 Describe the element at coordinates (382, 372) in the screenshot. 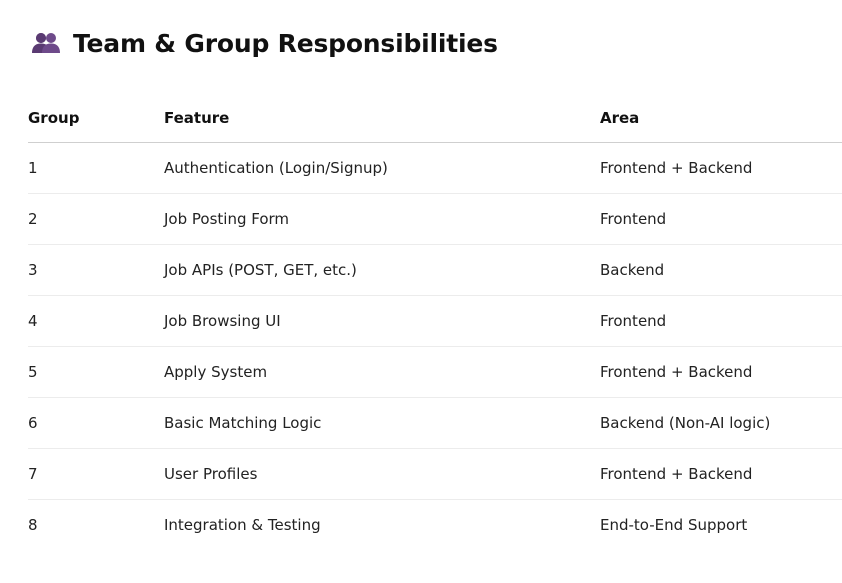

I see `feature-cell: Apply System` at that location.